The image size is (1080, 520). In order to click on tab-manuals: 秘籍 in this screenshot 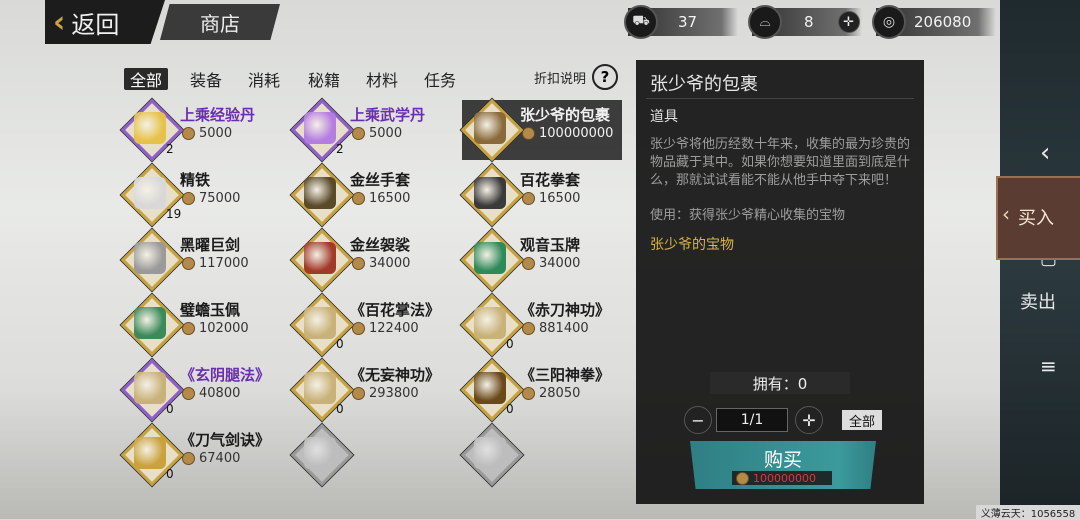, I will do `click(324, 79)`.